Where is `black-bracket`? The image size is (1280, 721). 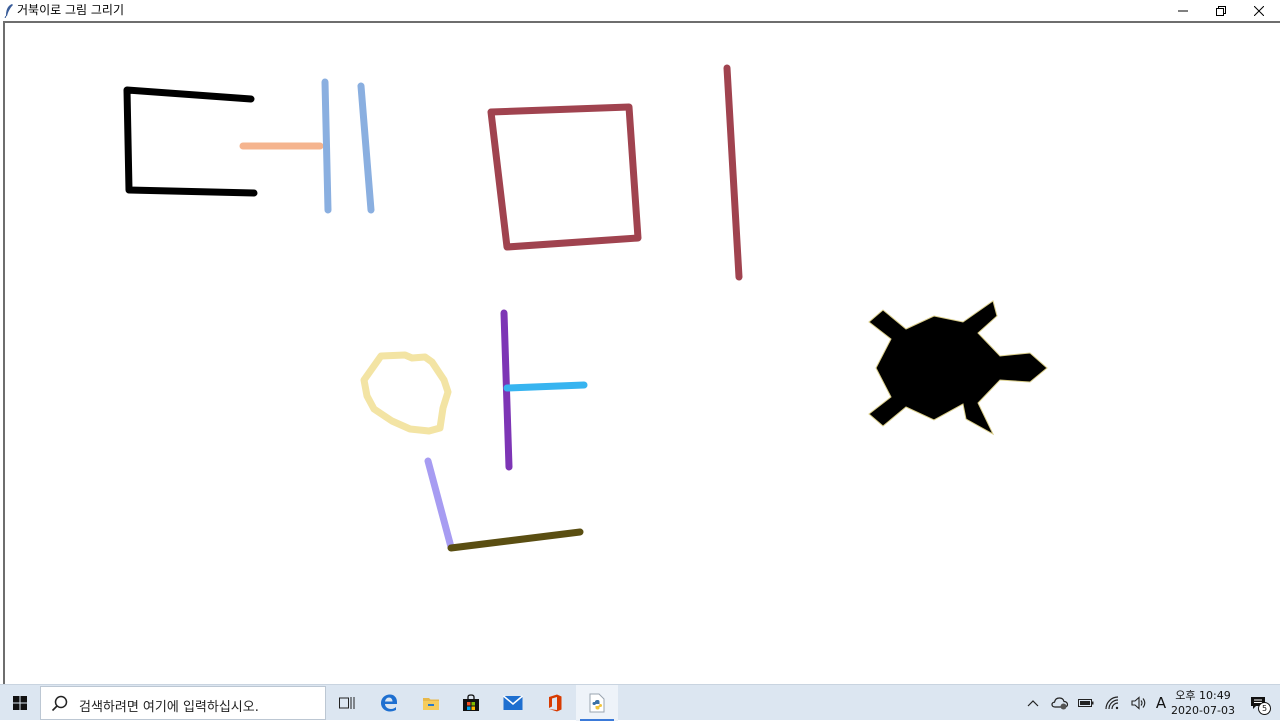 black-bracket is located at coordinates (190, 141).